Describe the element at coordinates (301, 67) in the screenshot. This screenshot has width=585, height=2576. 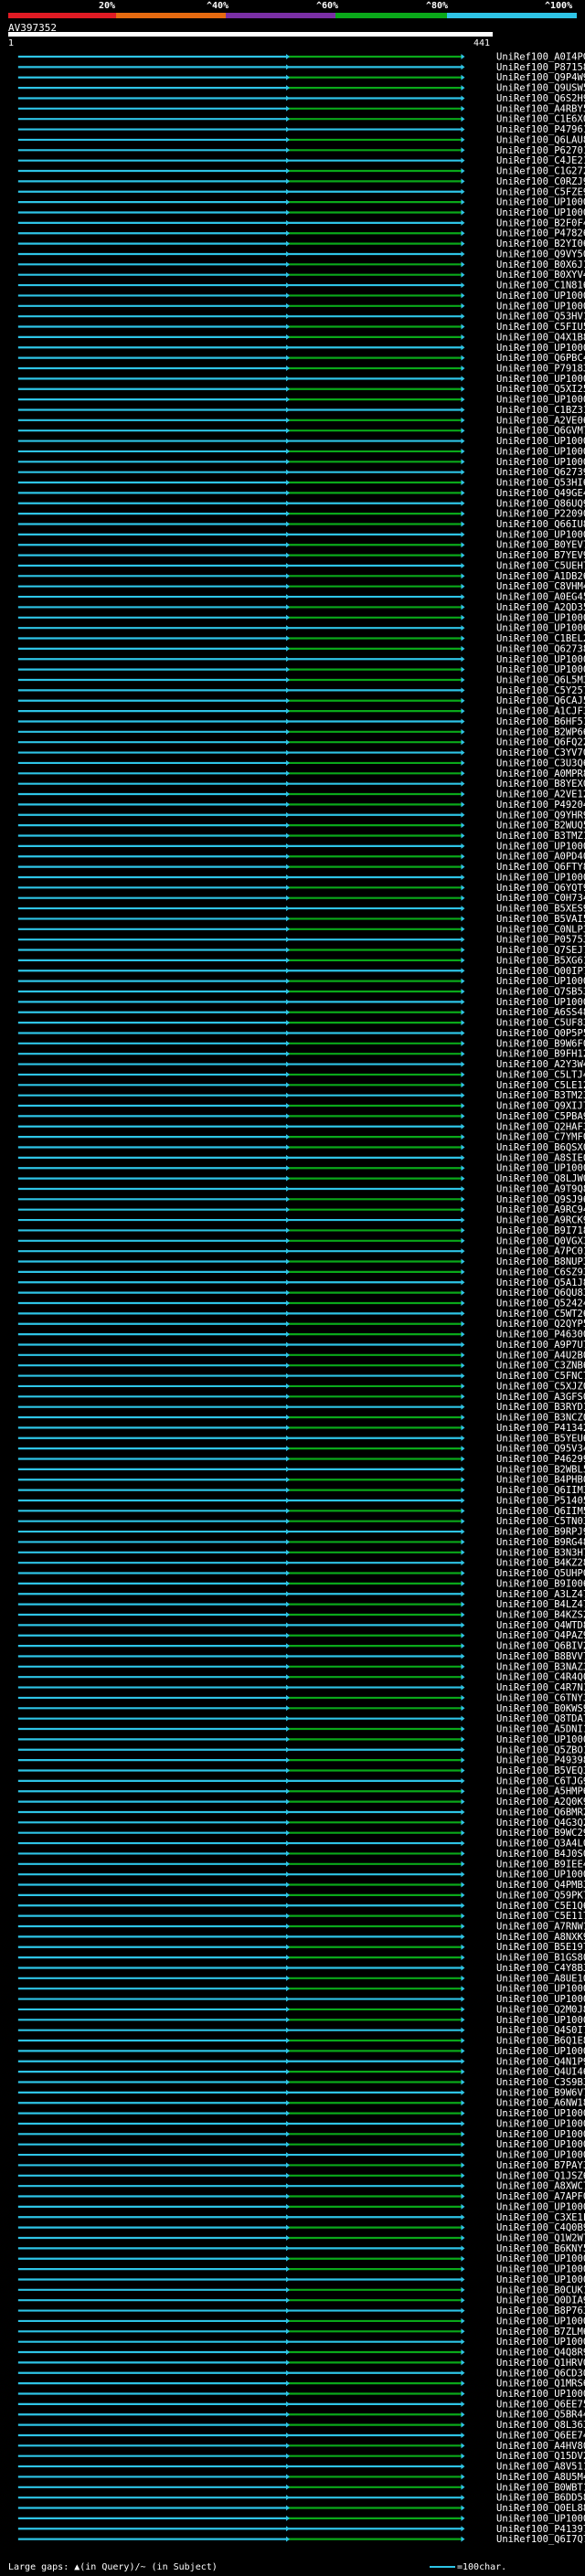
I see `hit-row: UniRef100_P87158` at that location.